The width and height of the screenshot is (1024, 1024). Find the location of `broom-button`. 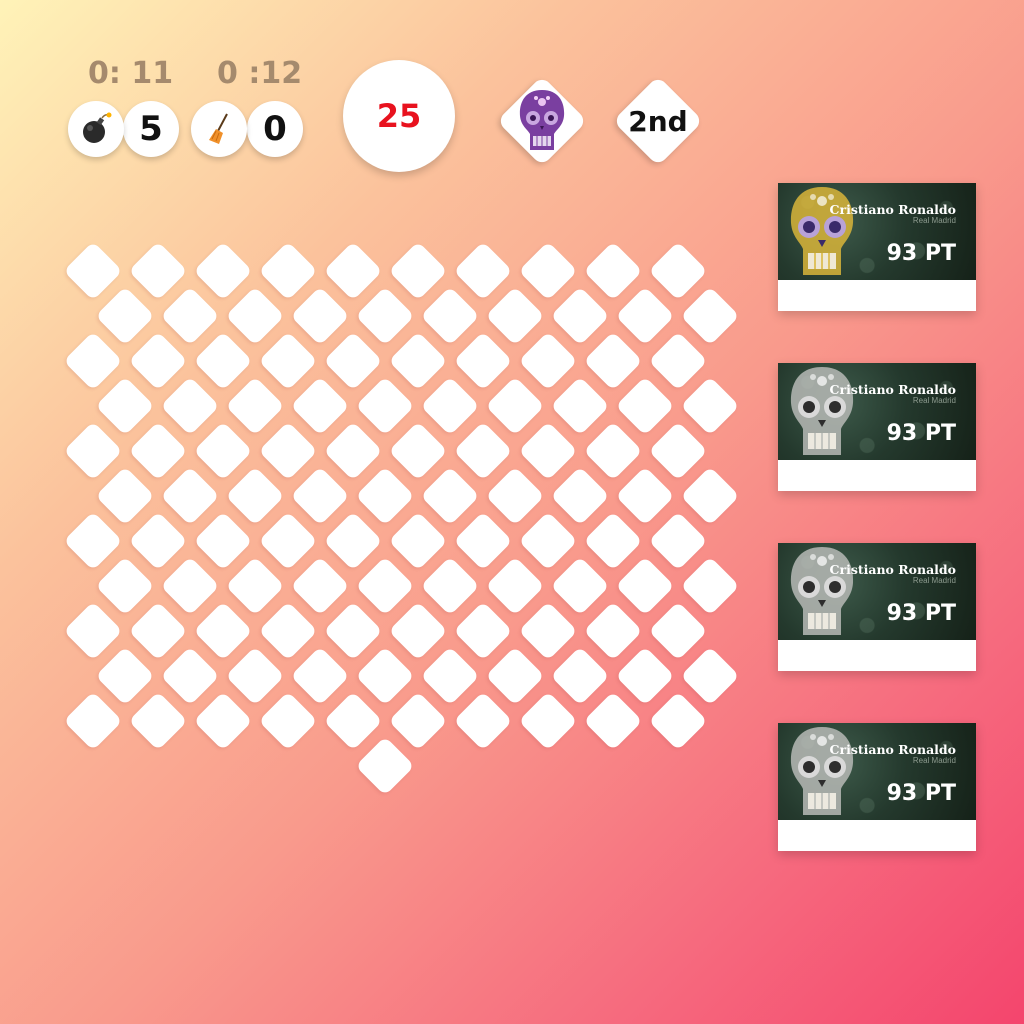

broom-button is located at coordinates (219, 129).